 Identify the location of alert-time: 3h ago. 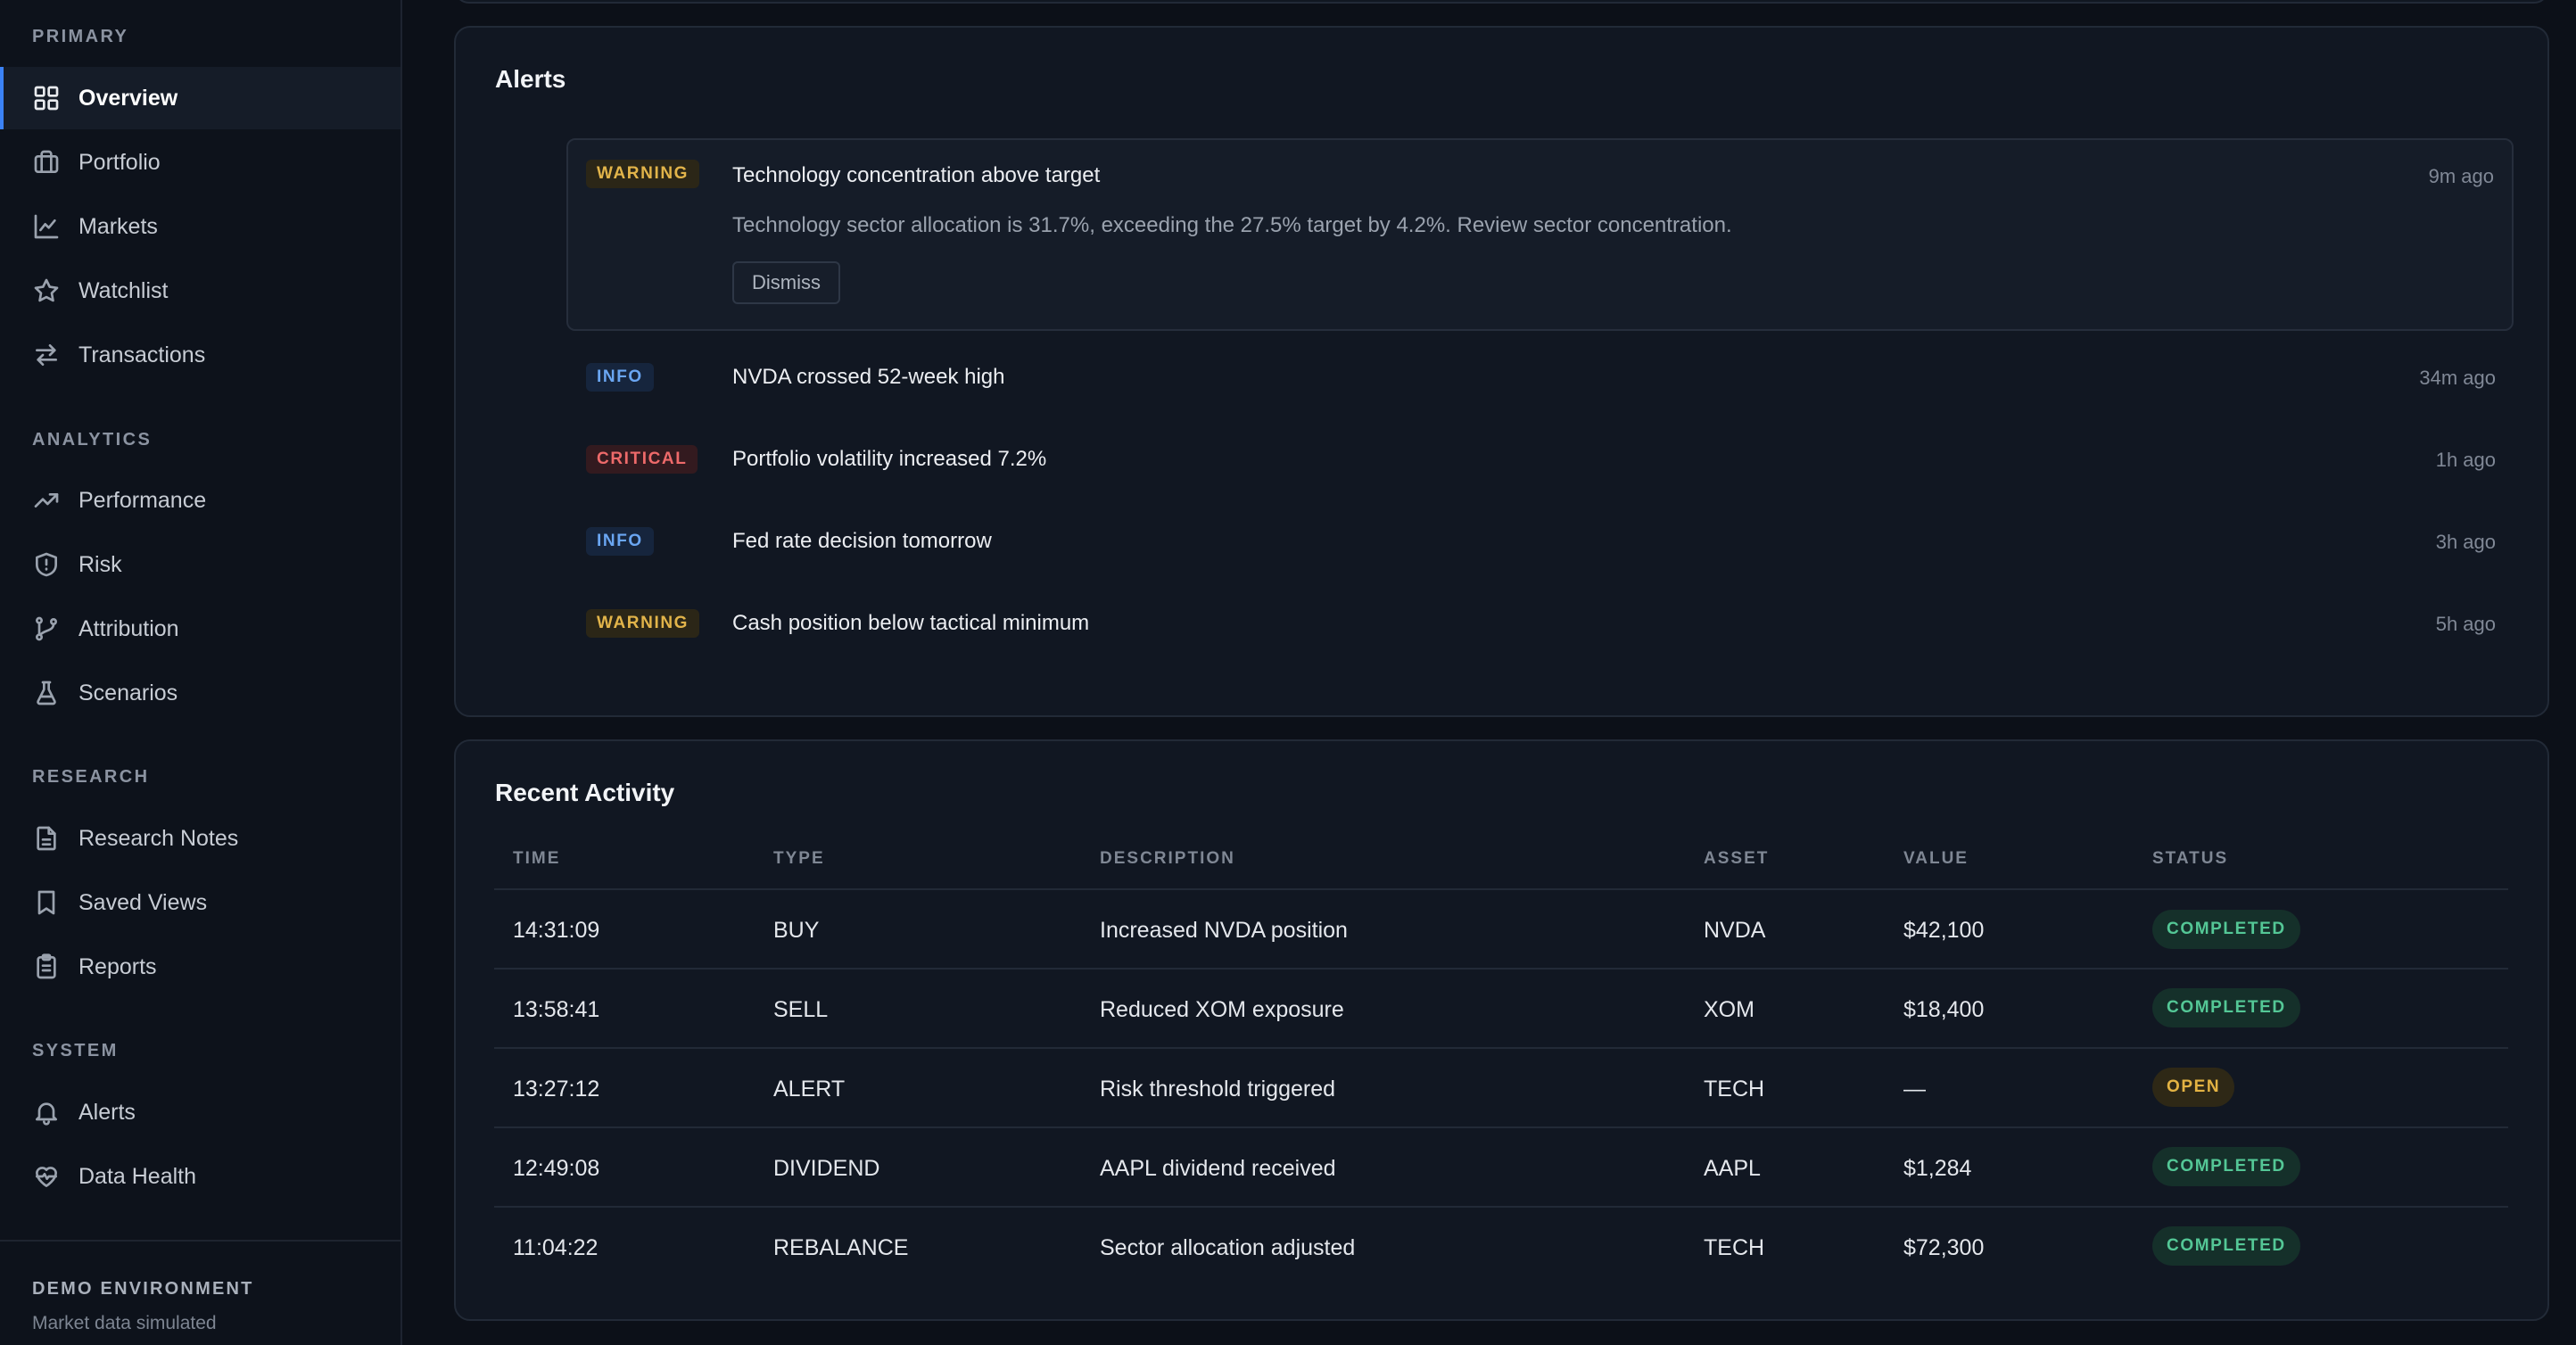
(2465, 542).